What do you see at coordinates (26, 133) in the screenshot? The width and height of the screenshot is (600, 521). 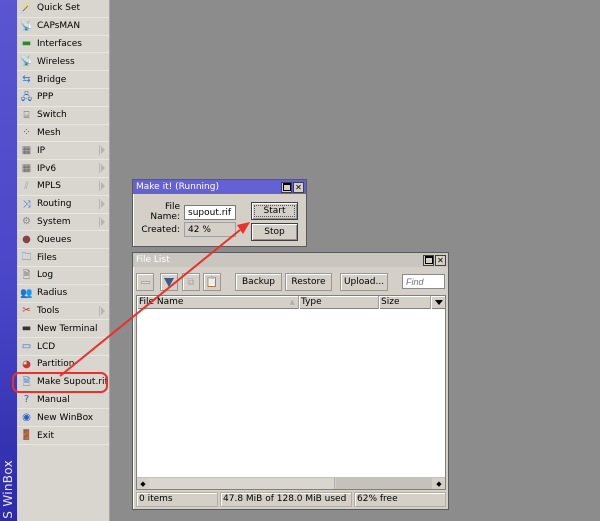 I see `mesh-icon: ⁘` at bounding box center [26, 133].